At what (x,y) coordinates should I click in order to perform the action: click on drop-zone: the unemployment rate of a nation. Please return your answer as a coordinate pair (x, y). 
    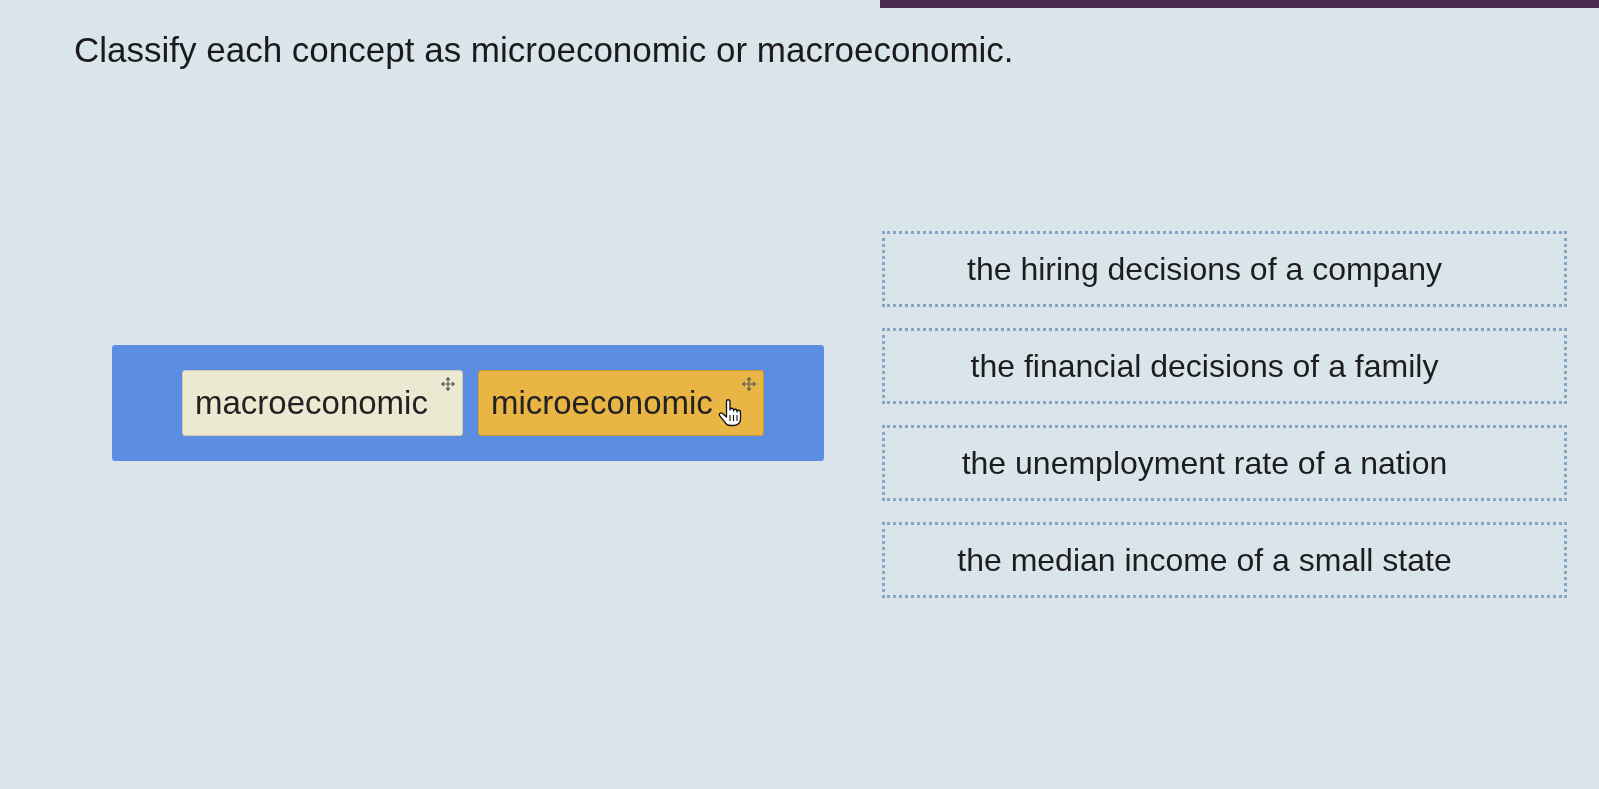
    Looking at the image, I should click on (1224, 463).